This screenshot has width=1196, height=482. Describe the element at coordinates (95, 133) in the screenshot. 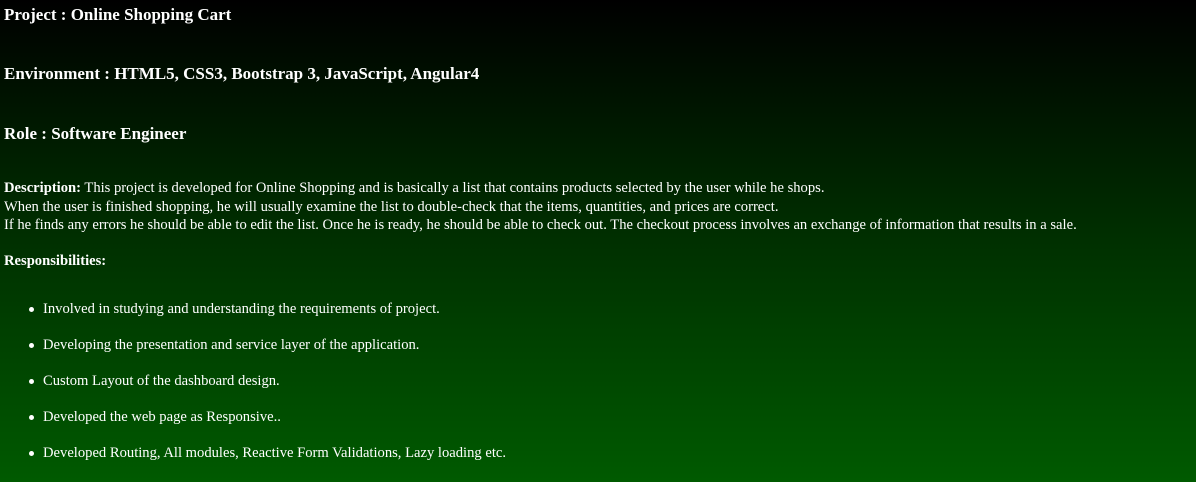

I see `role-heading: Role : Software Engineer` at that location.